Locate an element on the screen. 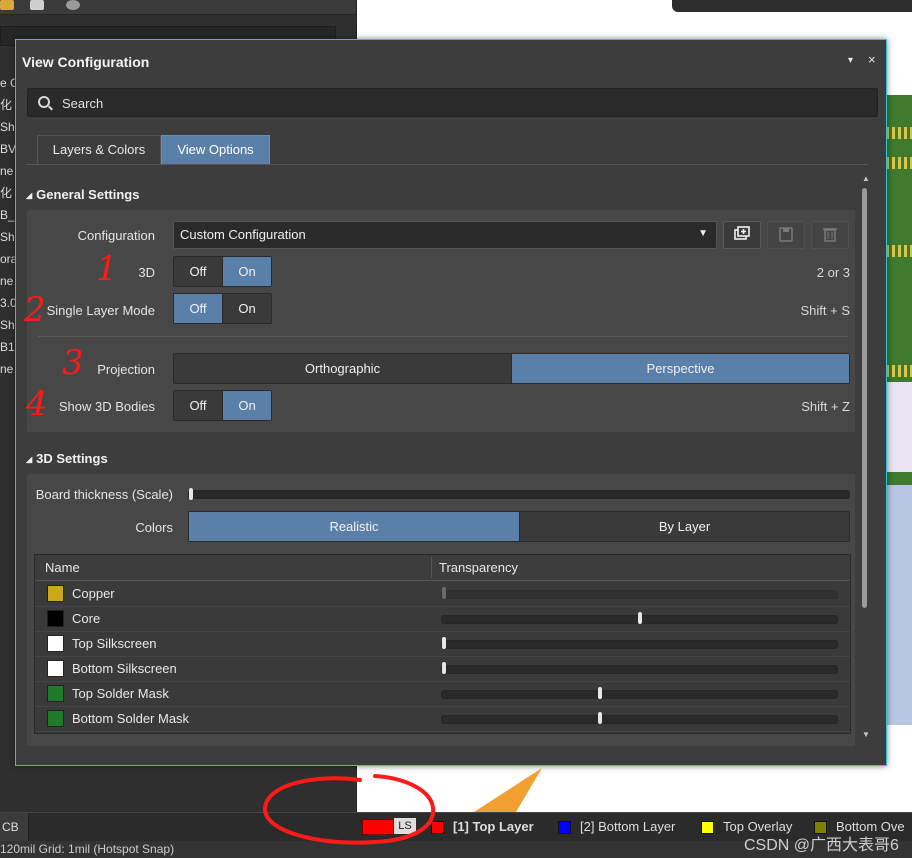  annotation-circle is located at coordinates (349, 809).